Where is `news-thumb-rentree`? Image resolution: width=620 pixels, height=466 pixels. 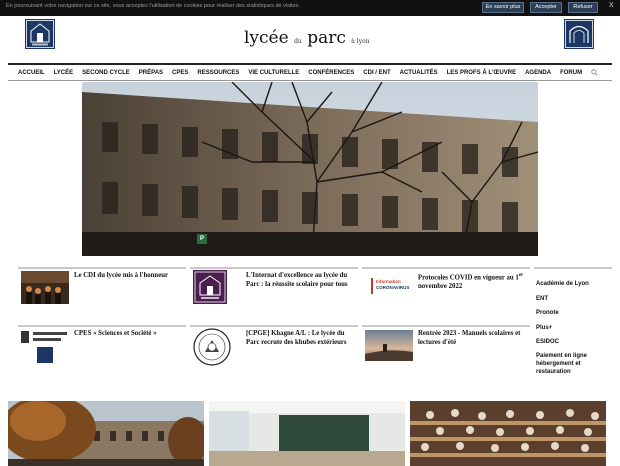 news-thumb-rentree is located at coordinates (389, 345).